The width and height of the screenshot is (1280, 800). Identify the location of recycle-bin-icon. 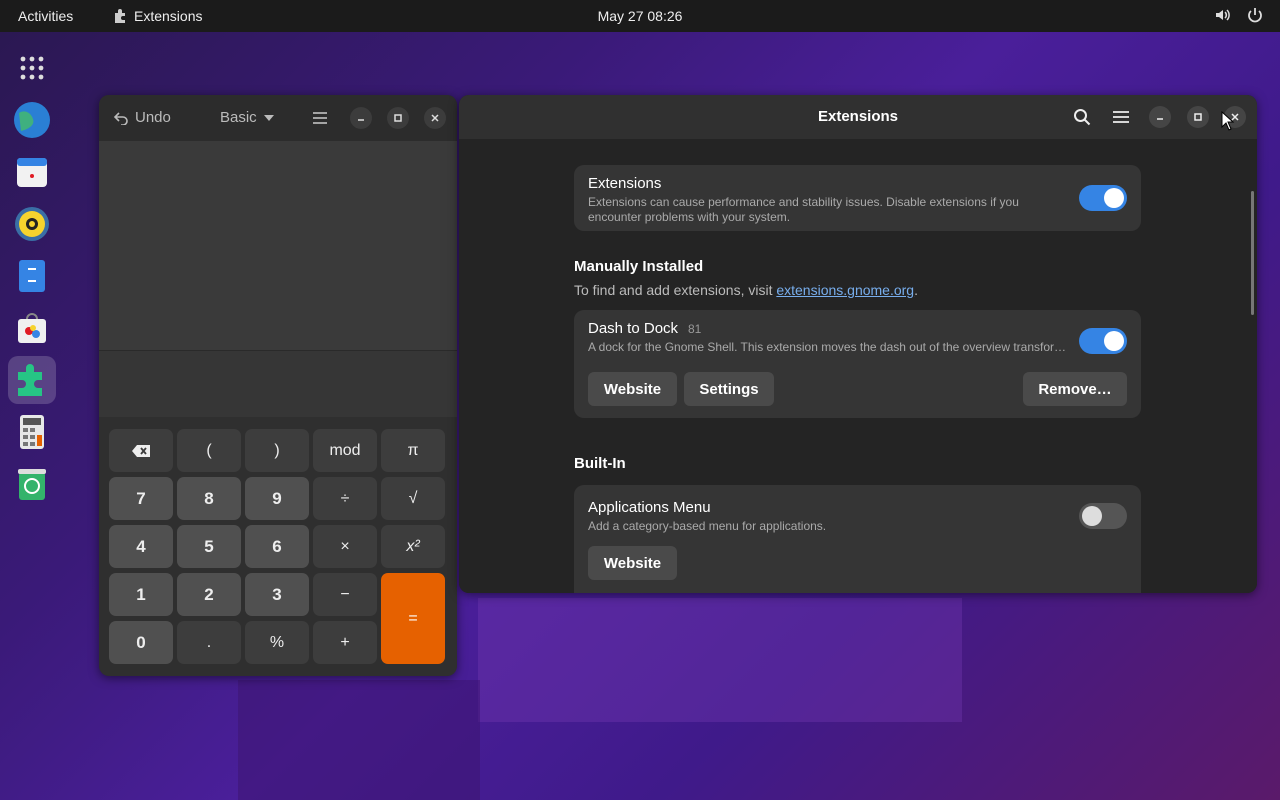
(32, 484).